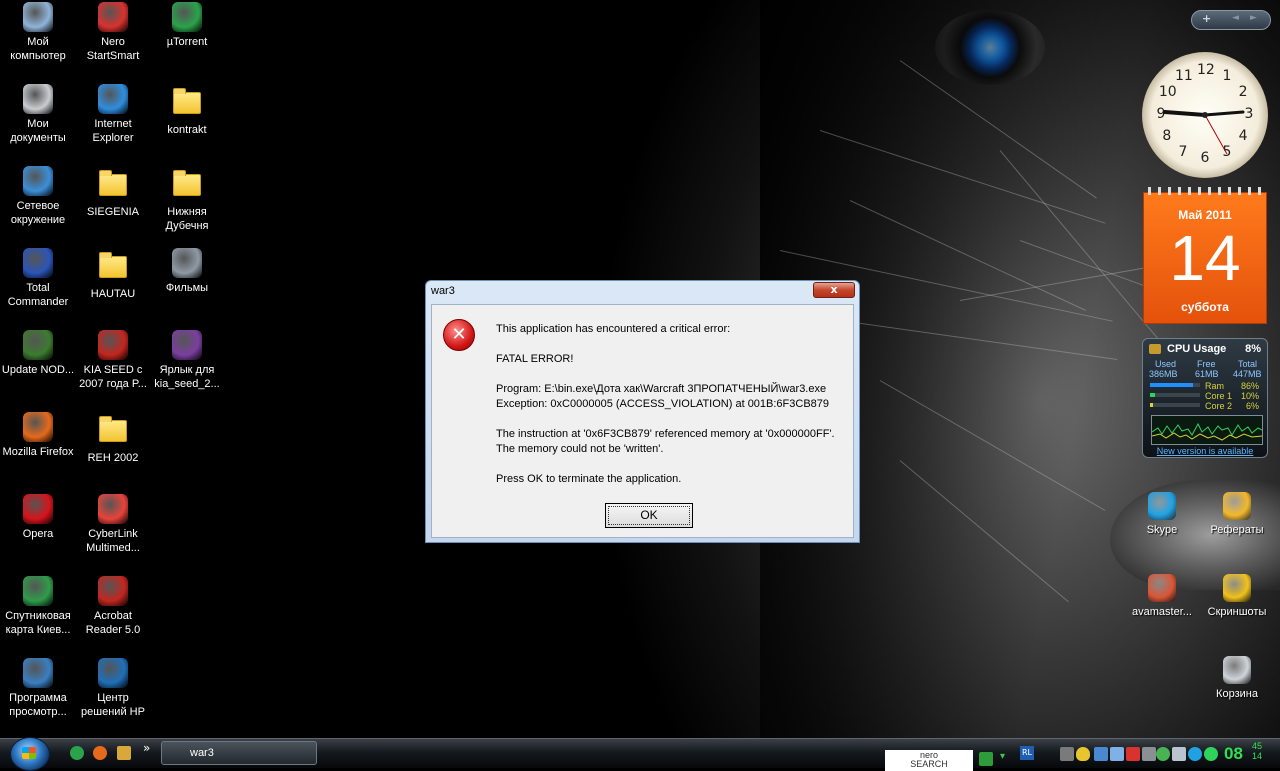 This screenshot has height=771, width=1280. What do you see at coordinates (1083, 754) in the screenshot?
I see `tray-security-icon` at bounding box center [1083, 754].